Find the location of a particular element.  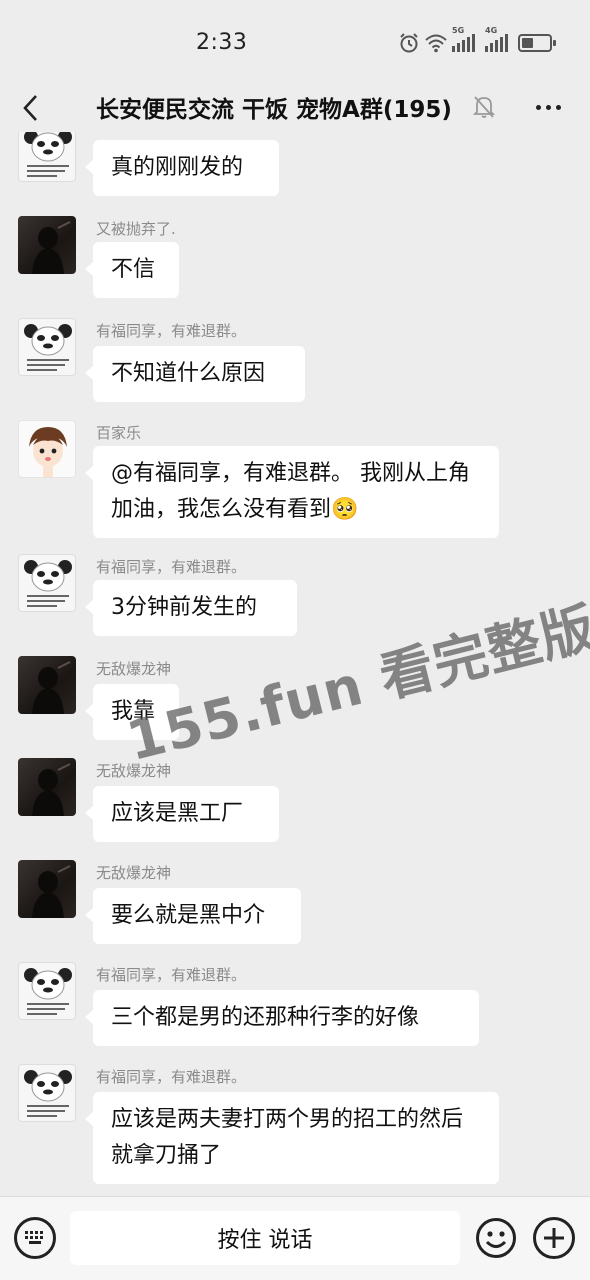

emoji-button is located at coordinates (496, 1238).